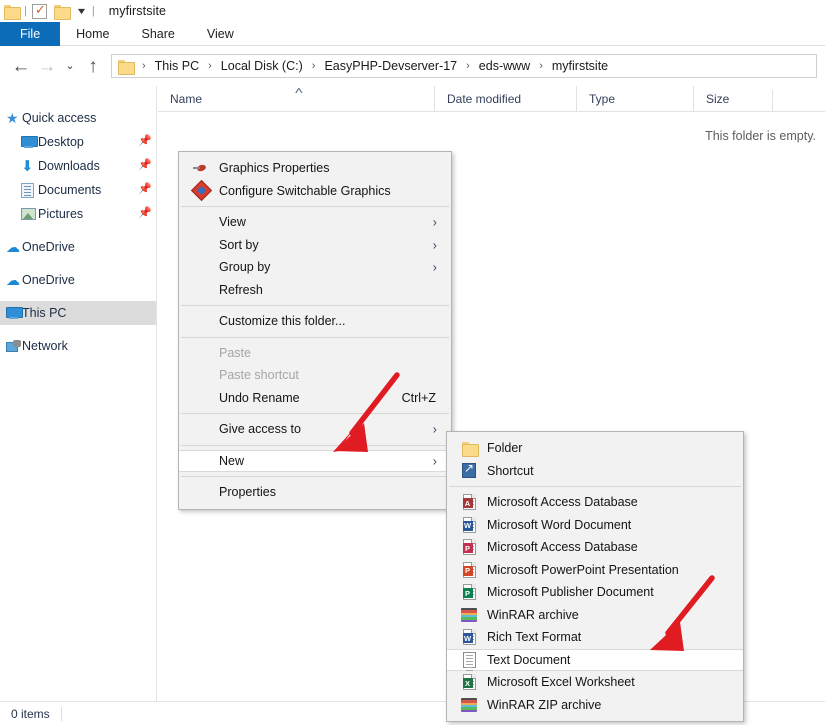 This screenshot has height=725, width=825. I want to click on column-header-size: Size, so click(733, 98).